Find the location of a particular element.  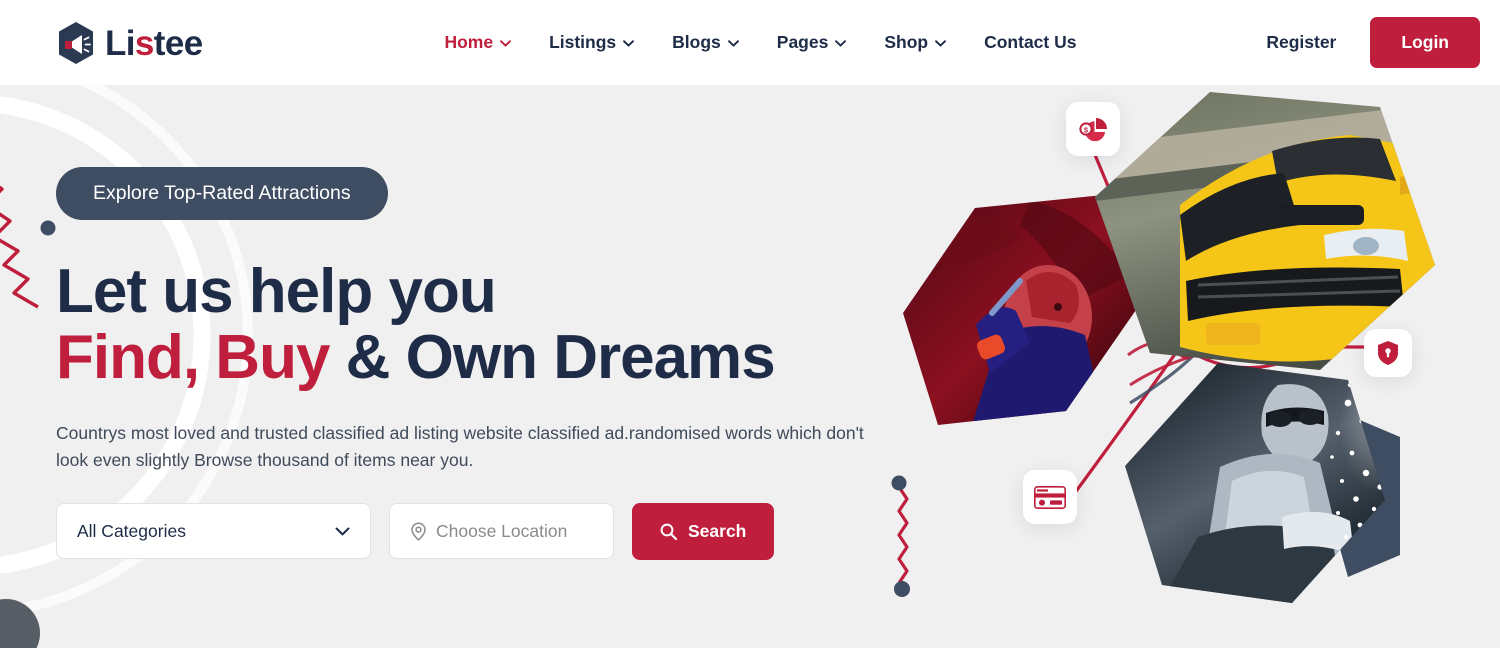

shield-lock-icon is located at coordinates (1388, 353).